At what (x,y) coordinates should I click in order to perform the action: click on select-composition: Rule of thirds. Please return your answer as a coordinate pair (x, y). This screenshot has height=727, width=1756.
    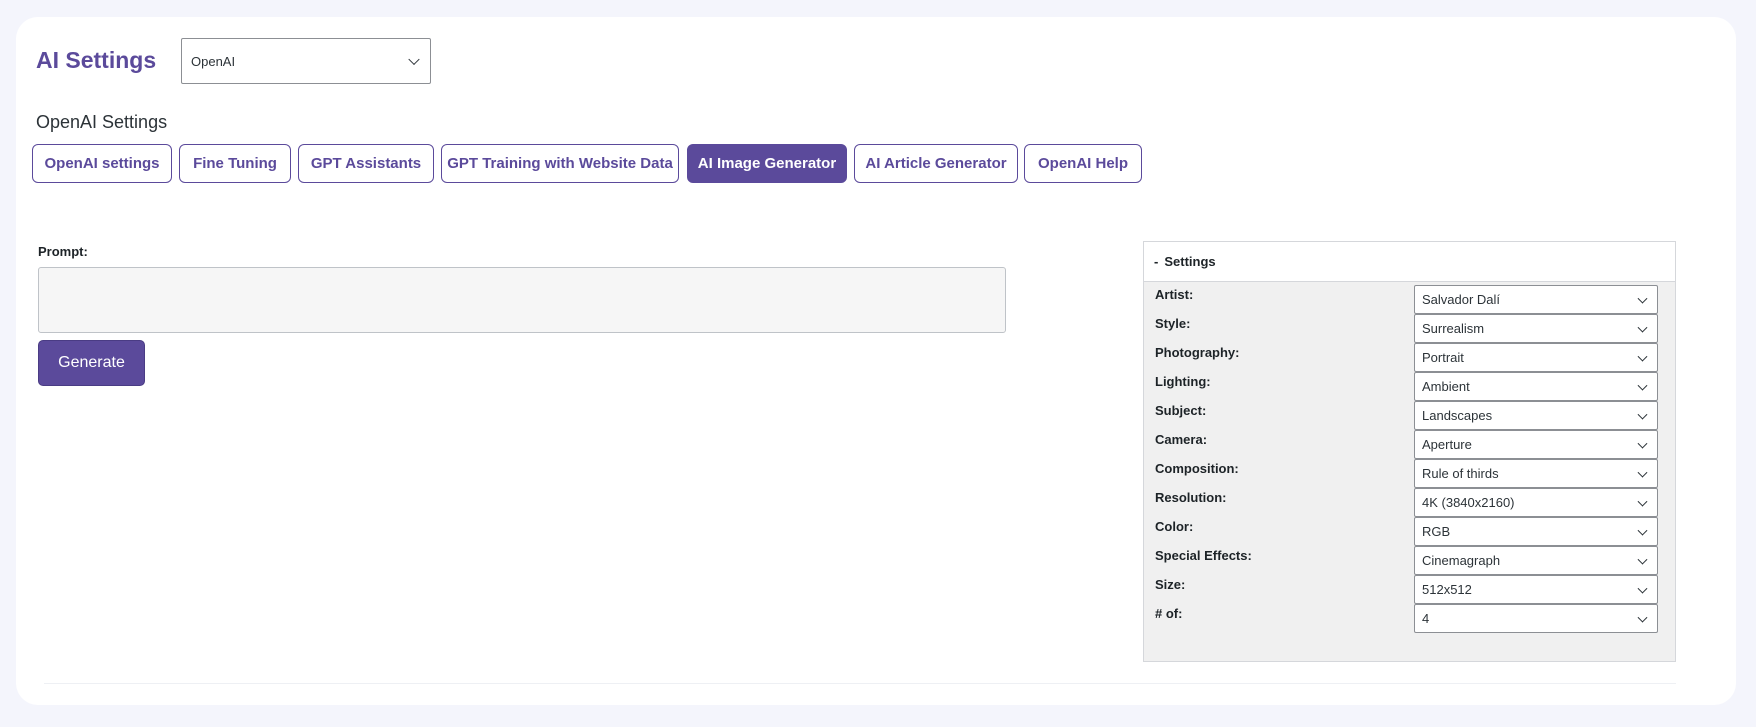
    Looking at the image, I should click on (1536, 473).